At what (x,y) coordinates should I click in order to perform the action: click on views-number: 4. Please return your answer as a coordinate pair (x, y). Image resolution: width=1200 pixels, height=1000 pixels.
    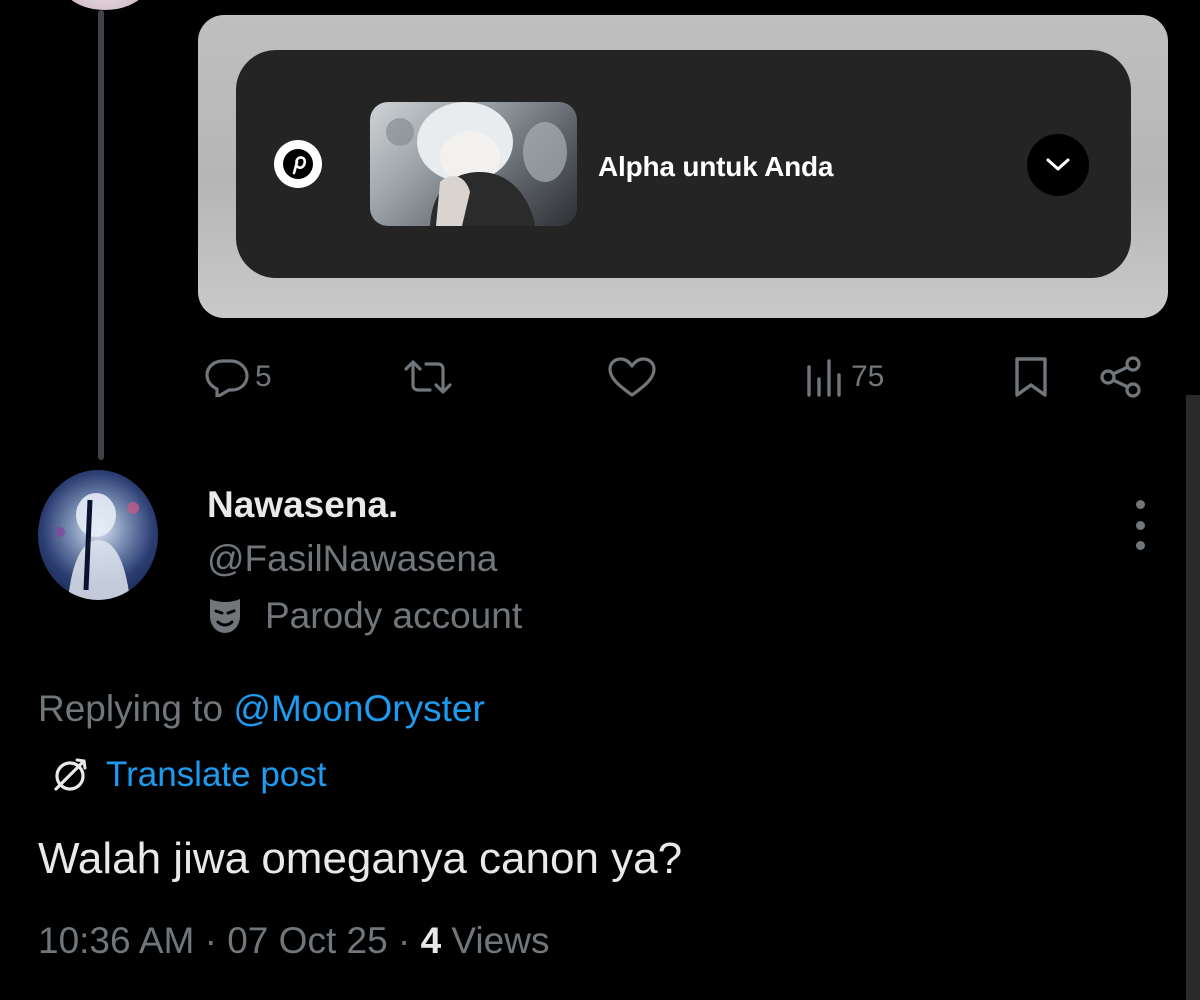
    Looking at the image, I should click on (431, 940).